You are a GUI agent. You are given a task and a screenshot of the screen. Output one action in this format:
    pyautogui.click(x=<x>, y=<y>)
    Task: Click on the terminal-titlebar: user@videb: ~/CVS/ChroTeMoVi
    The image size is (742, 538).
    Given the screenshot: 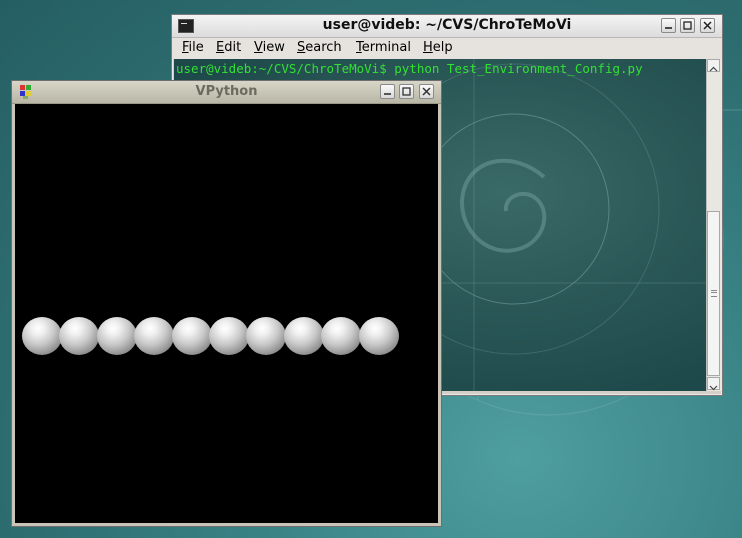 What is the action you would take?
    pyautogui.click(x=447, y=26)
    